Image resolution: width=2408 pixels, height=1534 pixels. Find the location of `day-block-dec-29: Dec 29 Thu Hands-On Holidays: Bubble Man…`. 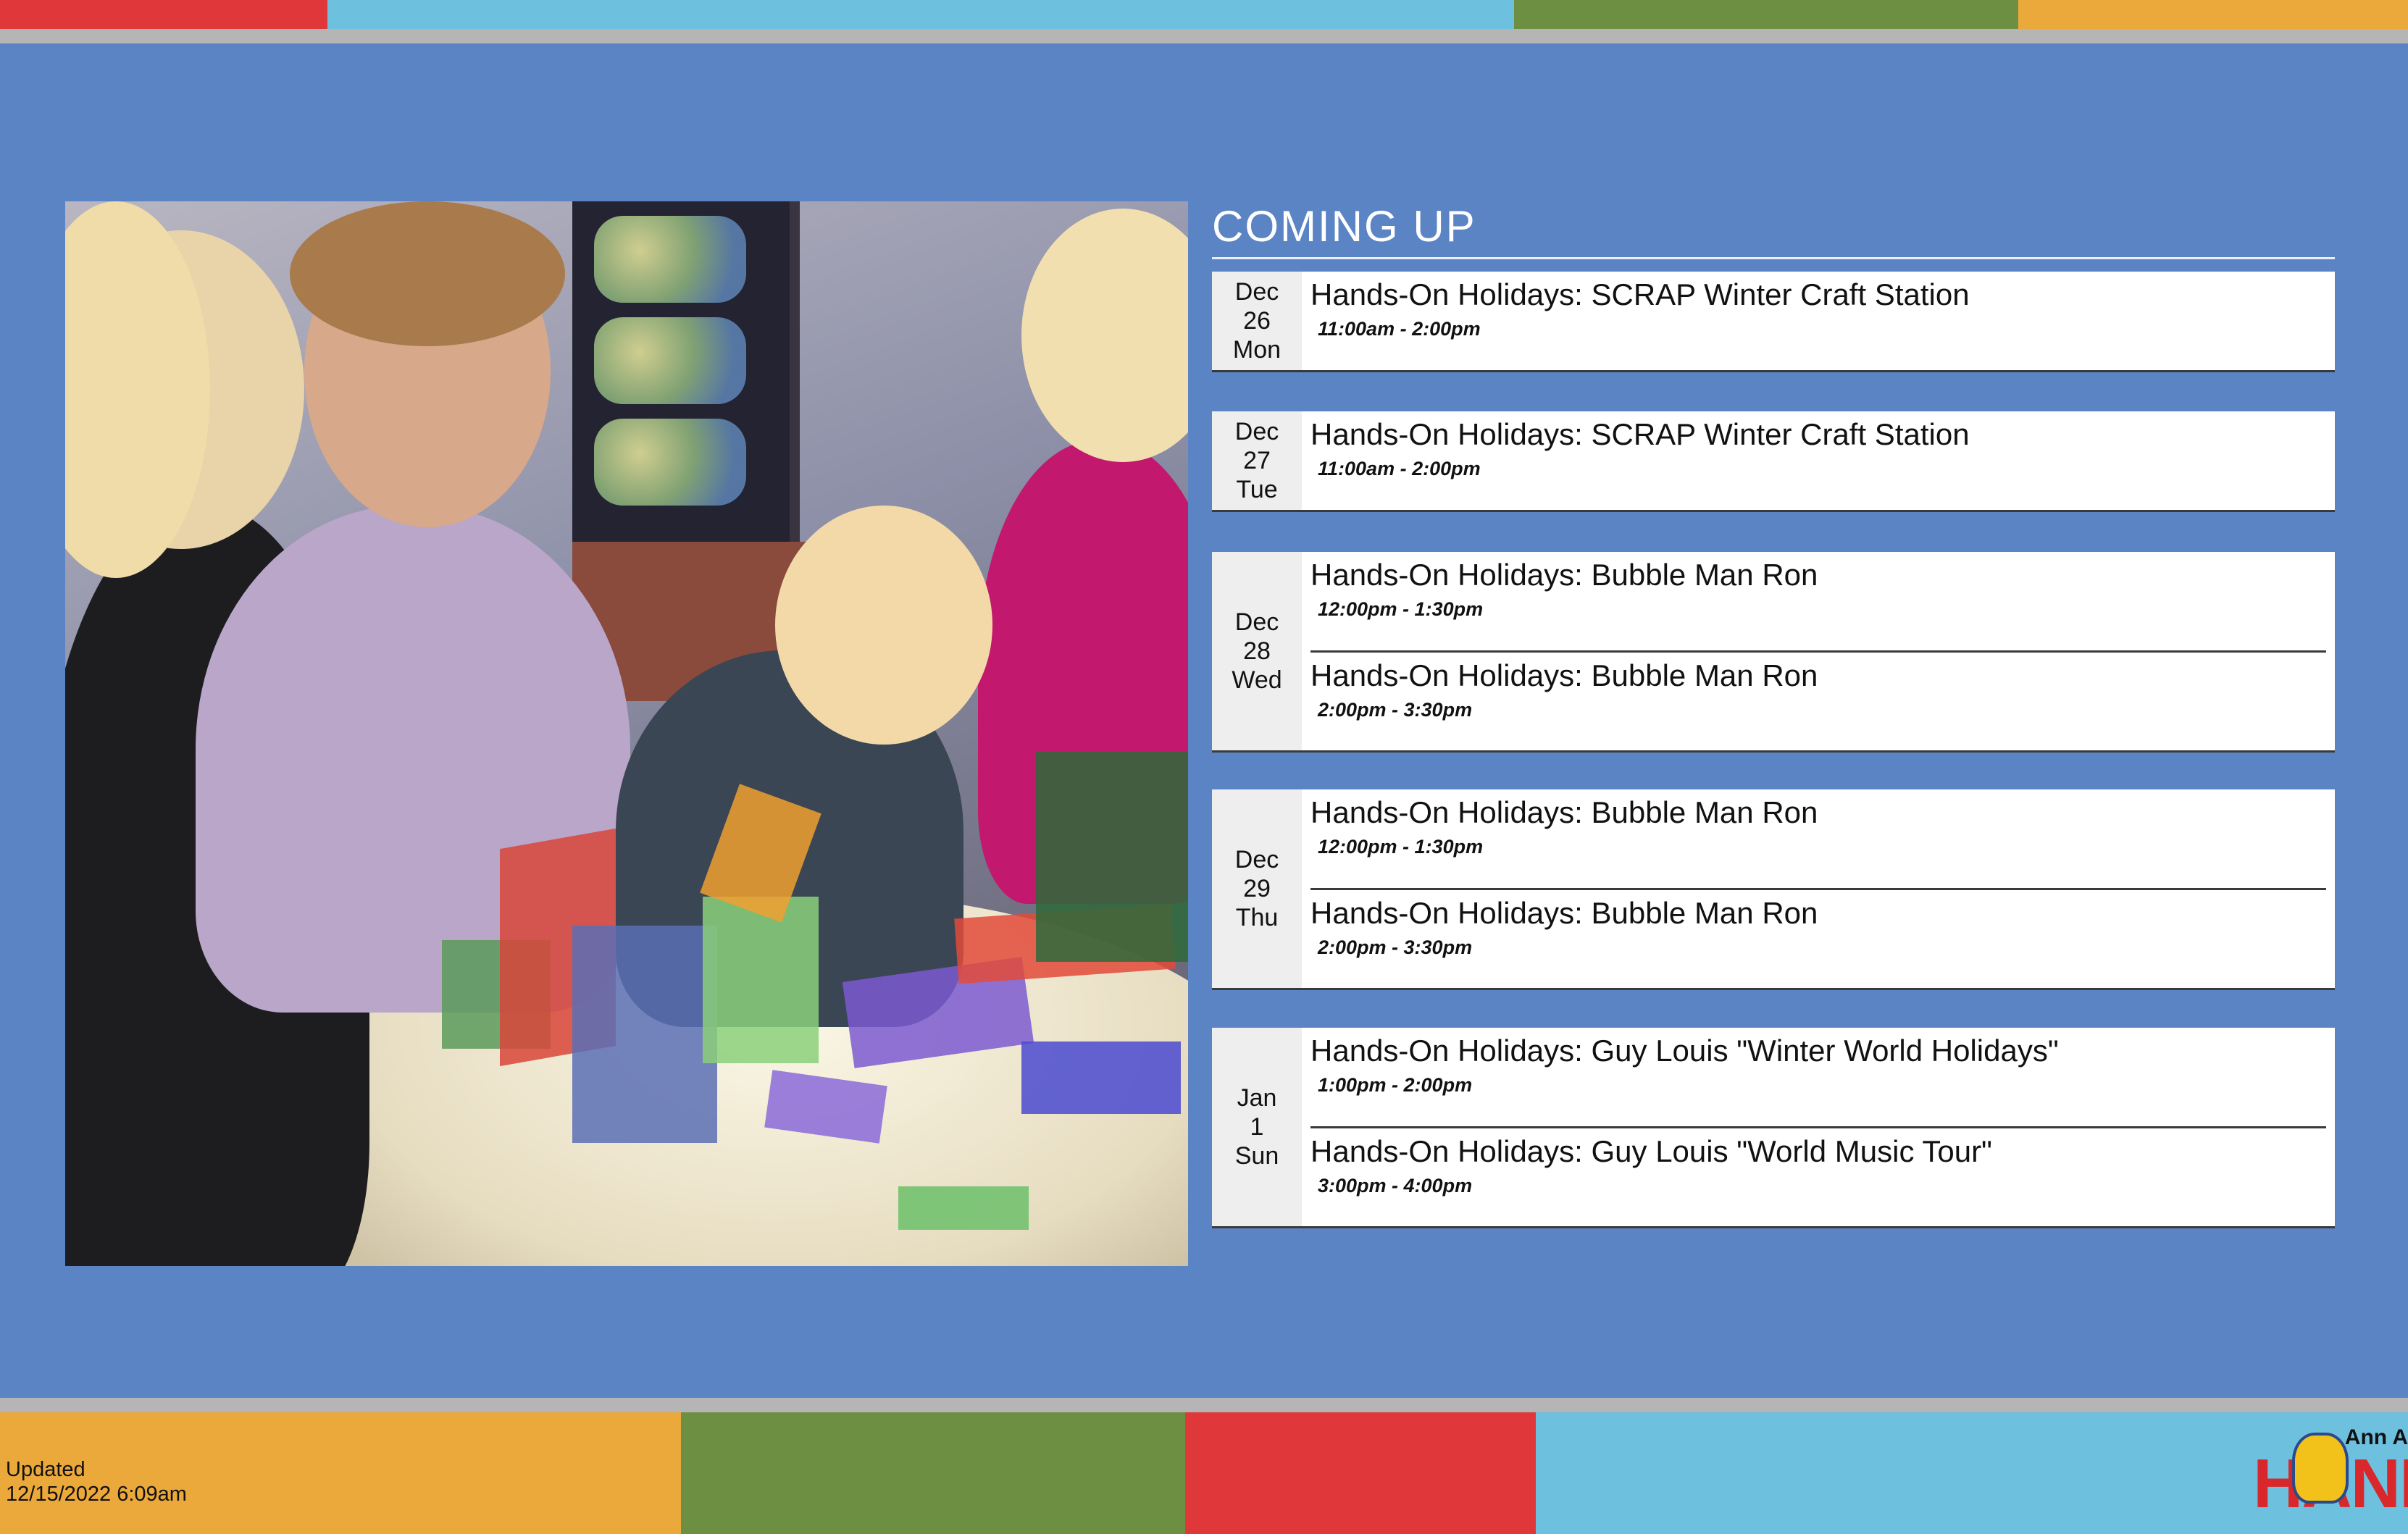

day-block-dec-29: Dec 29 Thu Hands-On Holidays: Bubble Man… is located at coordinates (1773, 890).